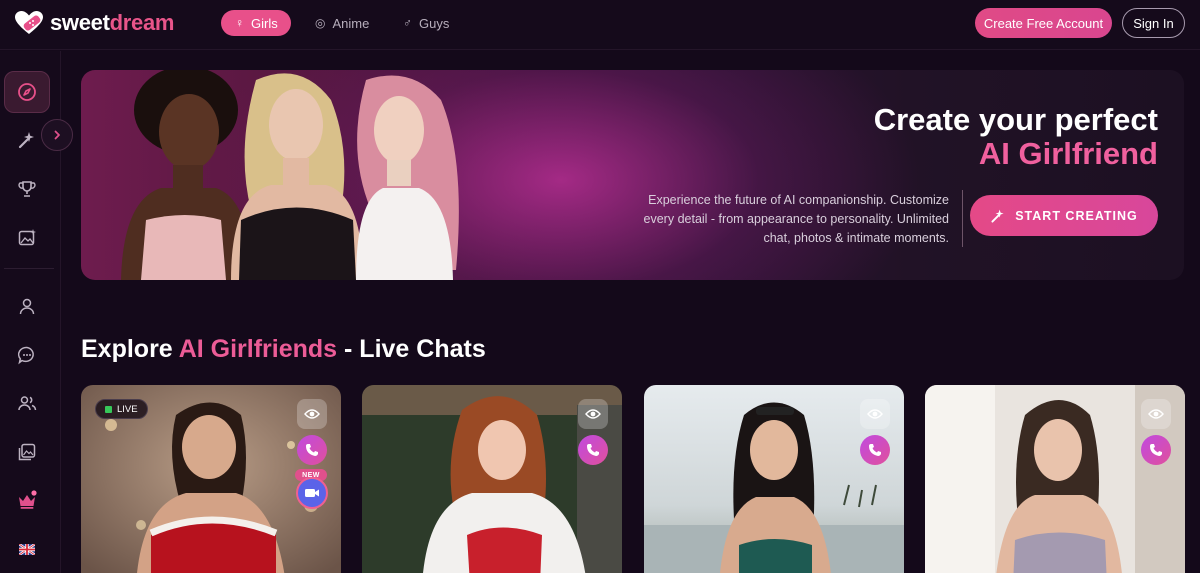 The width and height of the screenshot is (1200, 573). I want to click on crown-icon, so click(28, 499).